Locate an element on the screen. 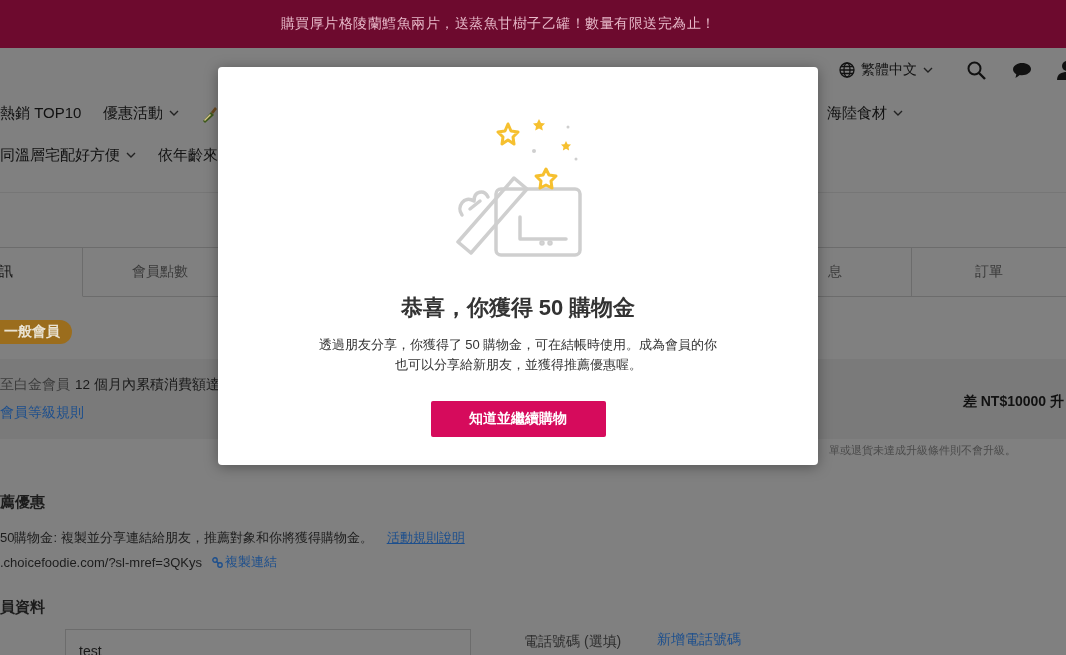 The height and width of the screenshot is (655, 1066). language-selector: 繁體中文 is located at coordinates (886, 70).